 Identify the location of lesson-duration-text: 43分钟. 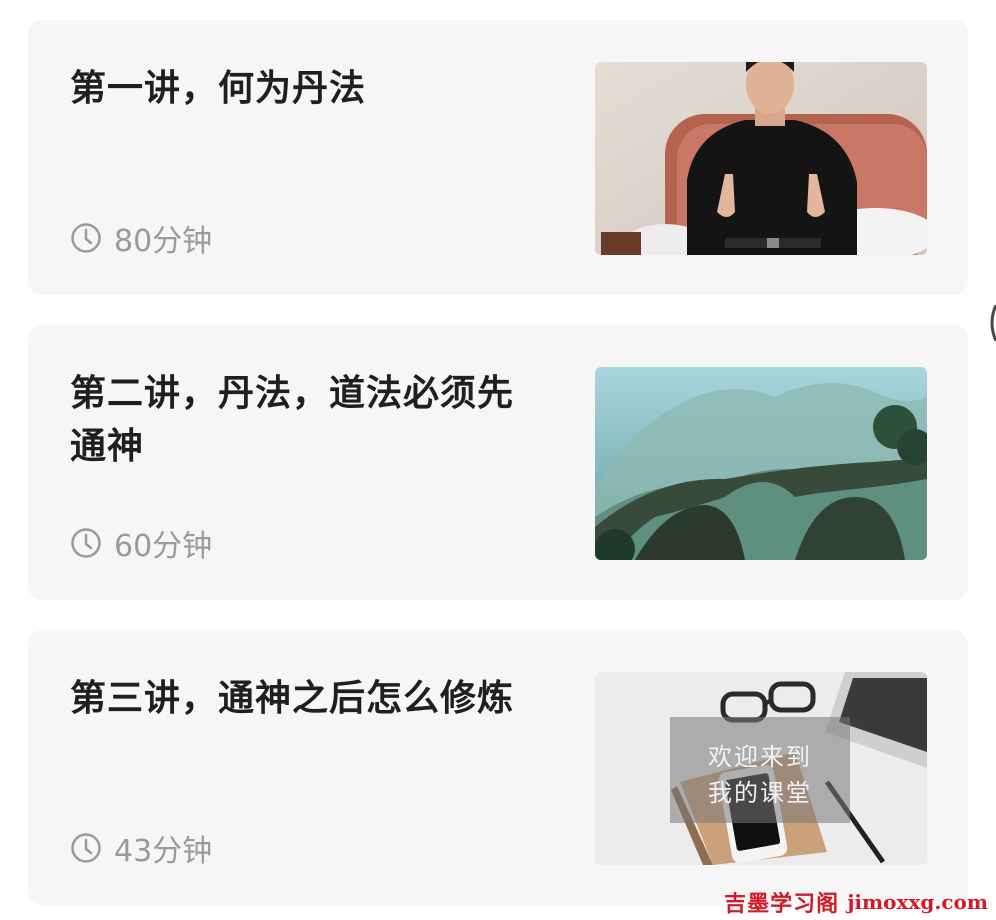
(163, 851).